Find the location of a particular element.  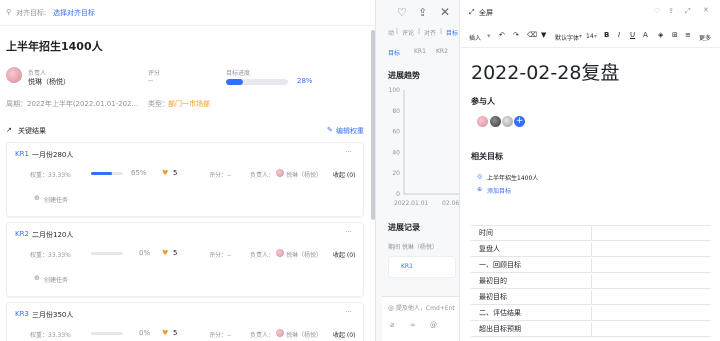

table-row: 二、评估结果 is located at coordinates (591, 313).